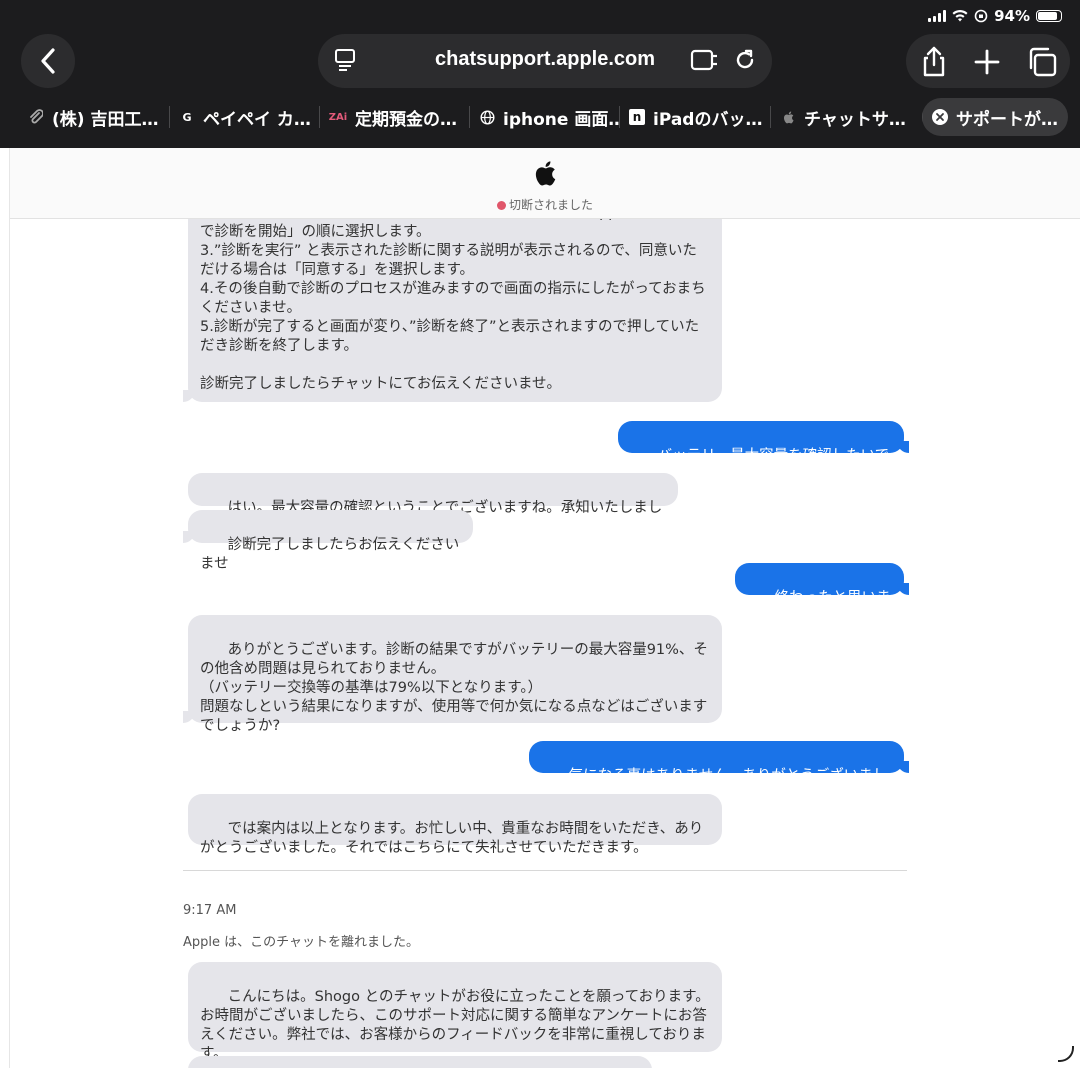 Image resolution: width=1080 pixels, height=1068 pixels. Describe the element at coordinates (1042, 62) in the screenshot. I see `tabs-overview-icon` at that location.